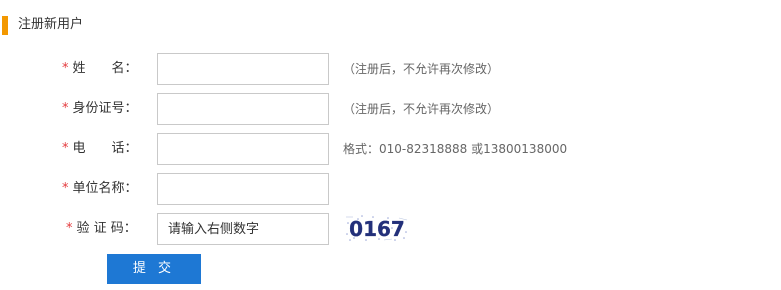 Image resolution: width=781 pixels, height=290 pixels. I want to click on name-input, so click(243, 69).